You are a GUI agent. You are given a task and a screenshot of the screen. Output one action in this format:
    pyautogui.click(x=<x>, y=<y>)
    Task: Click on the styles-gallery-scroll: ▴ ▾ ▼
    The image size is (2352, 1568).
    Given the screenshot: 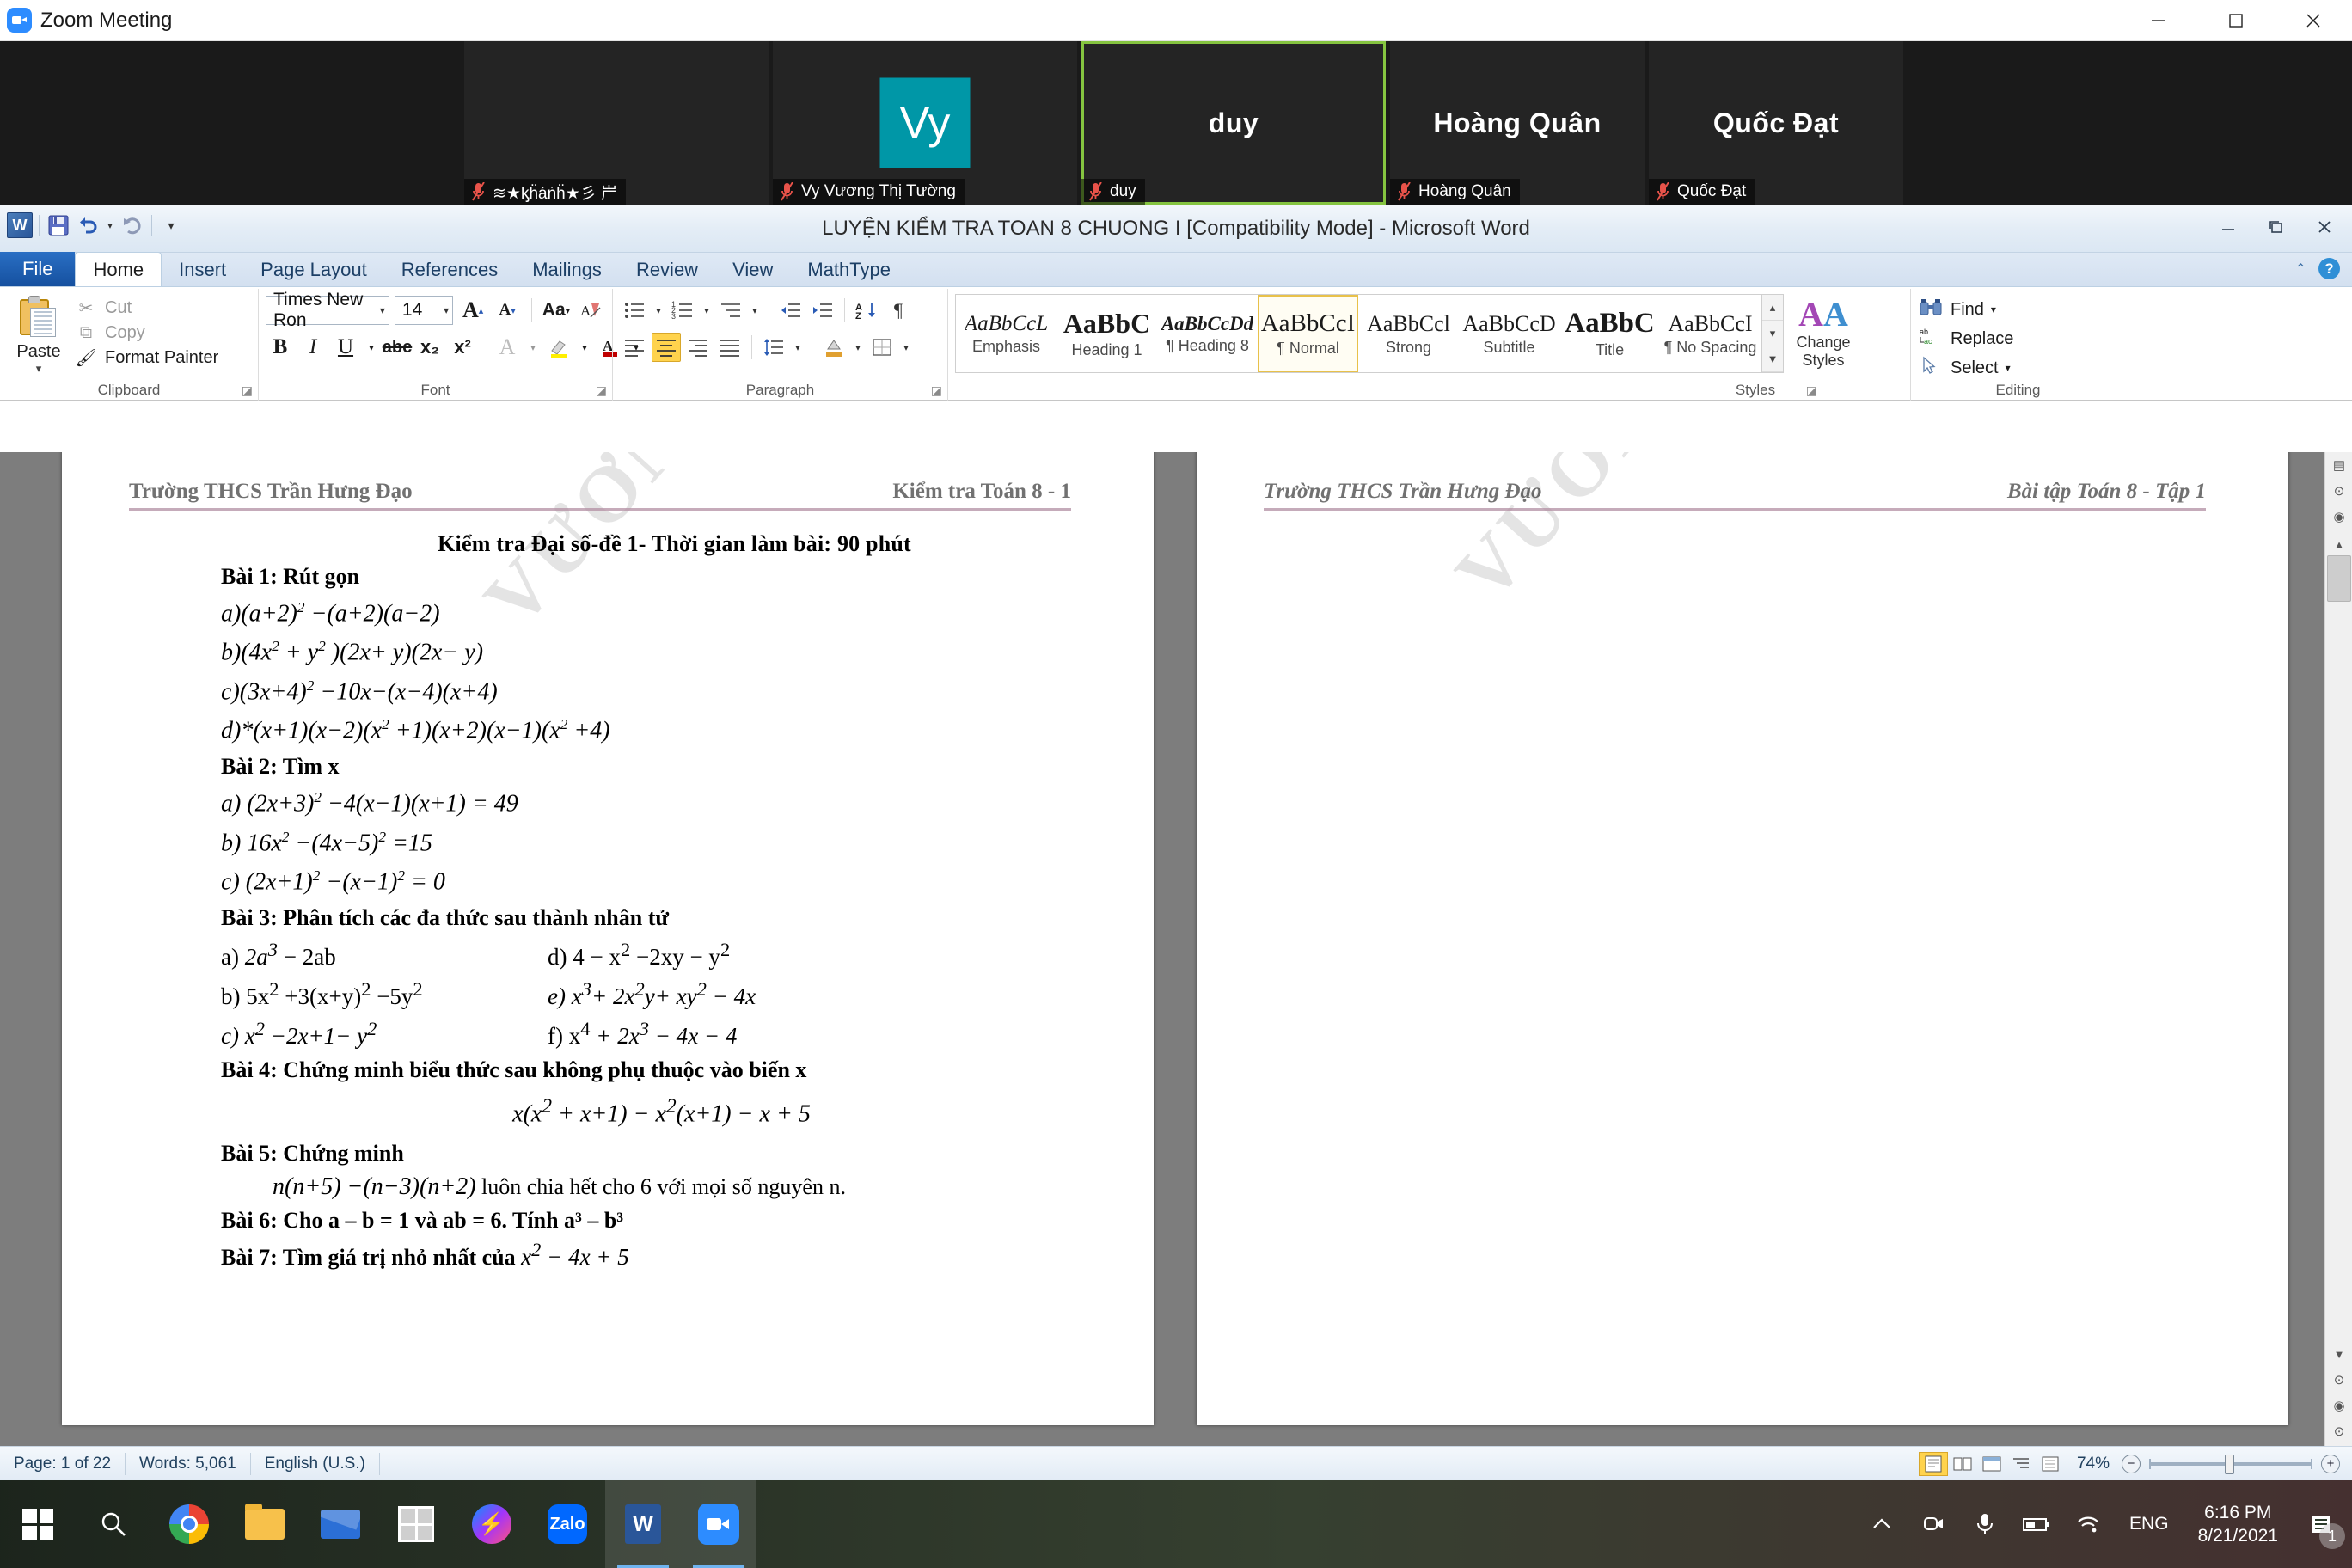 What is the action you would take?
    pyautogui.click(x=1773, y=333)
    